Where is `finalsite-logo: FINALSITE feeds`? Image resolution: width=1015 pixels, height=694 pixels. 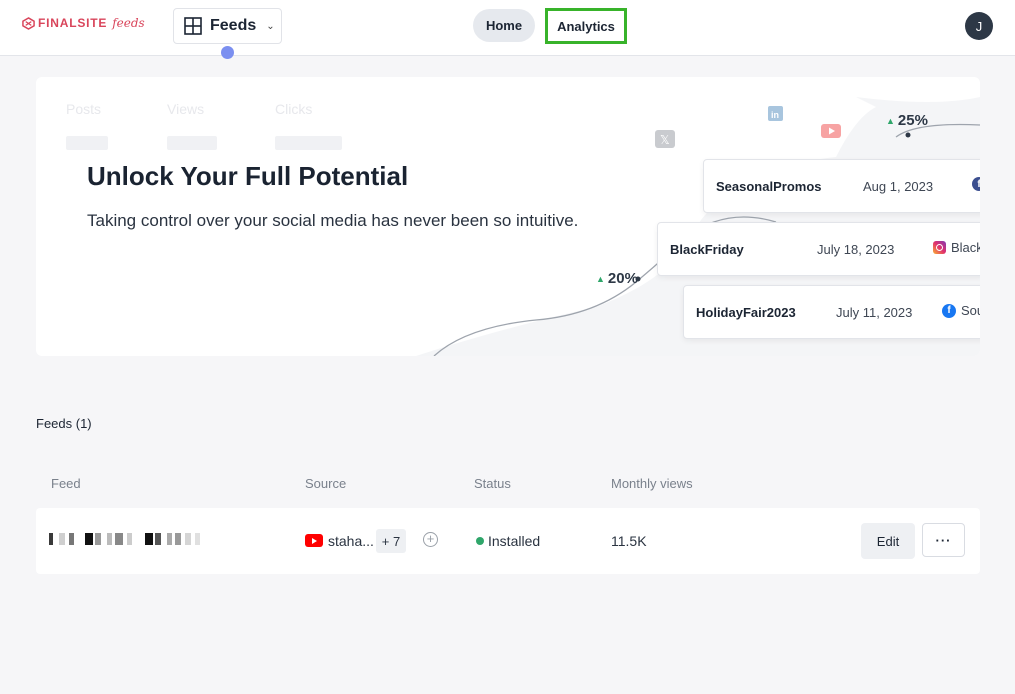 finalsite-logo: FINALSITE feeds is located at coordinates (83, 23).